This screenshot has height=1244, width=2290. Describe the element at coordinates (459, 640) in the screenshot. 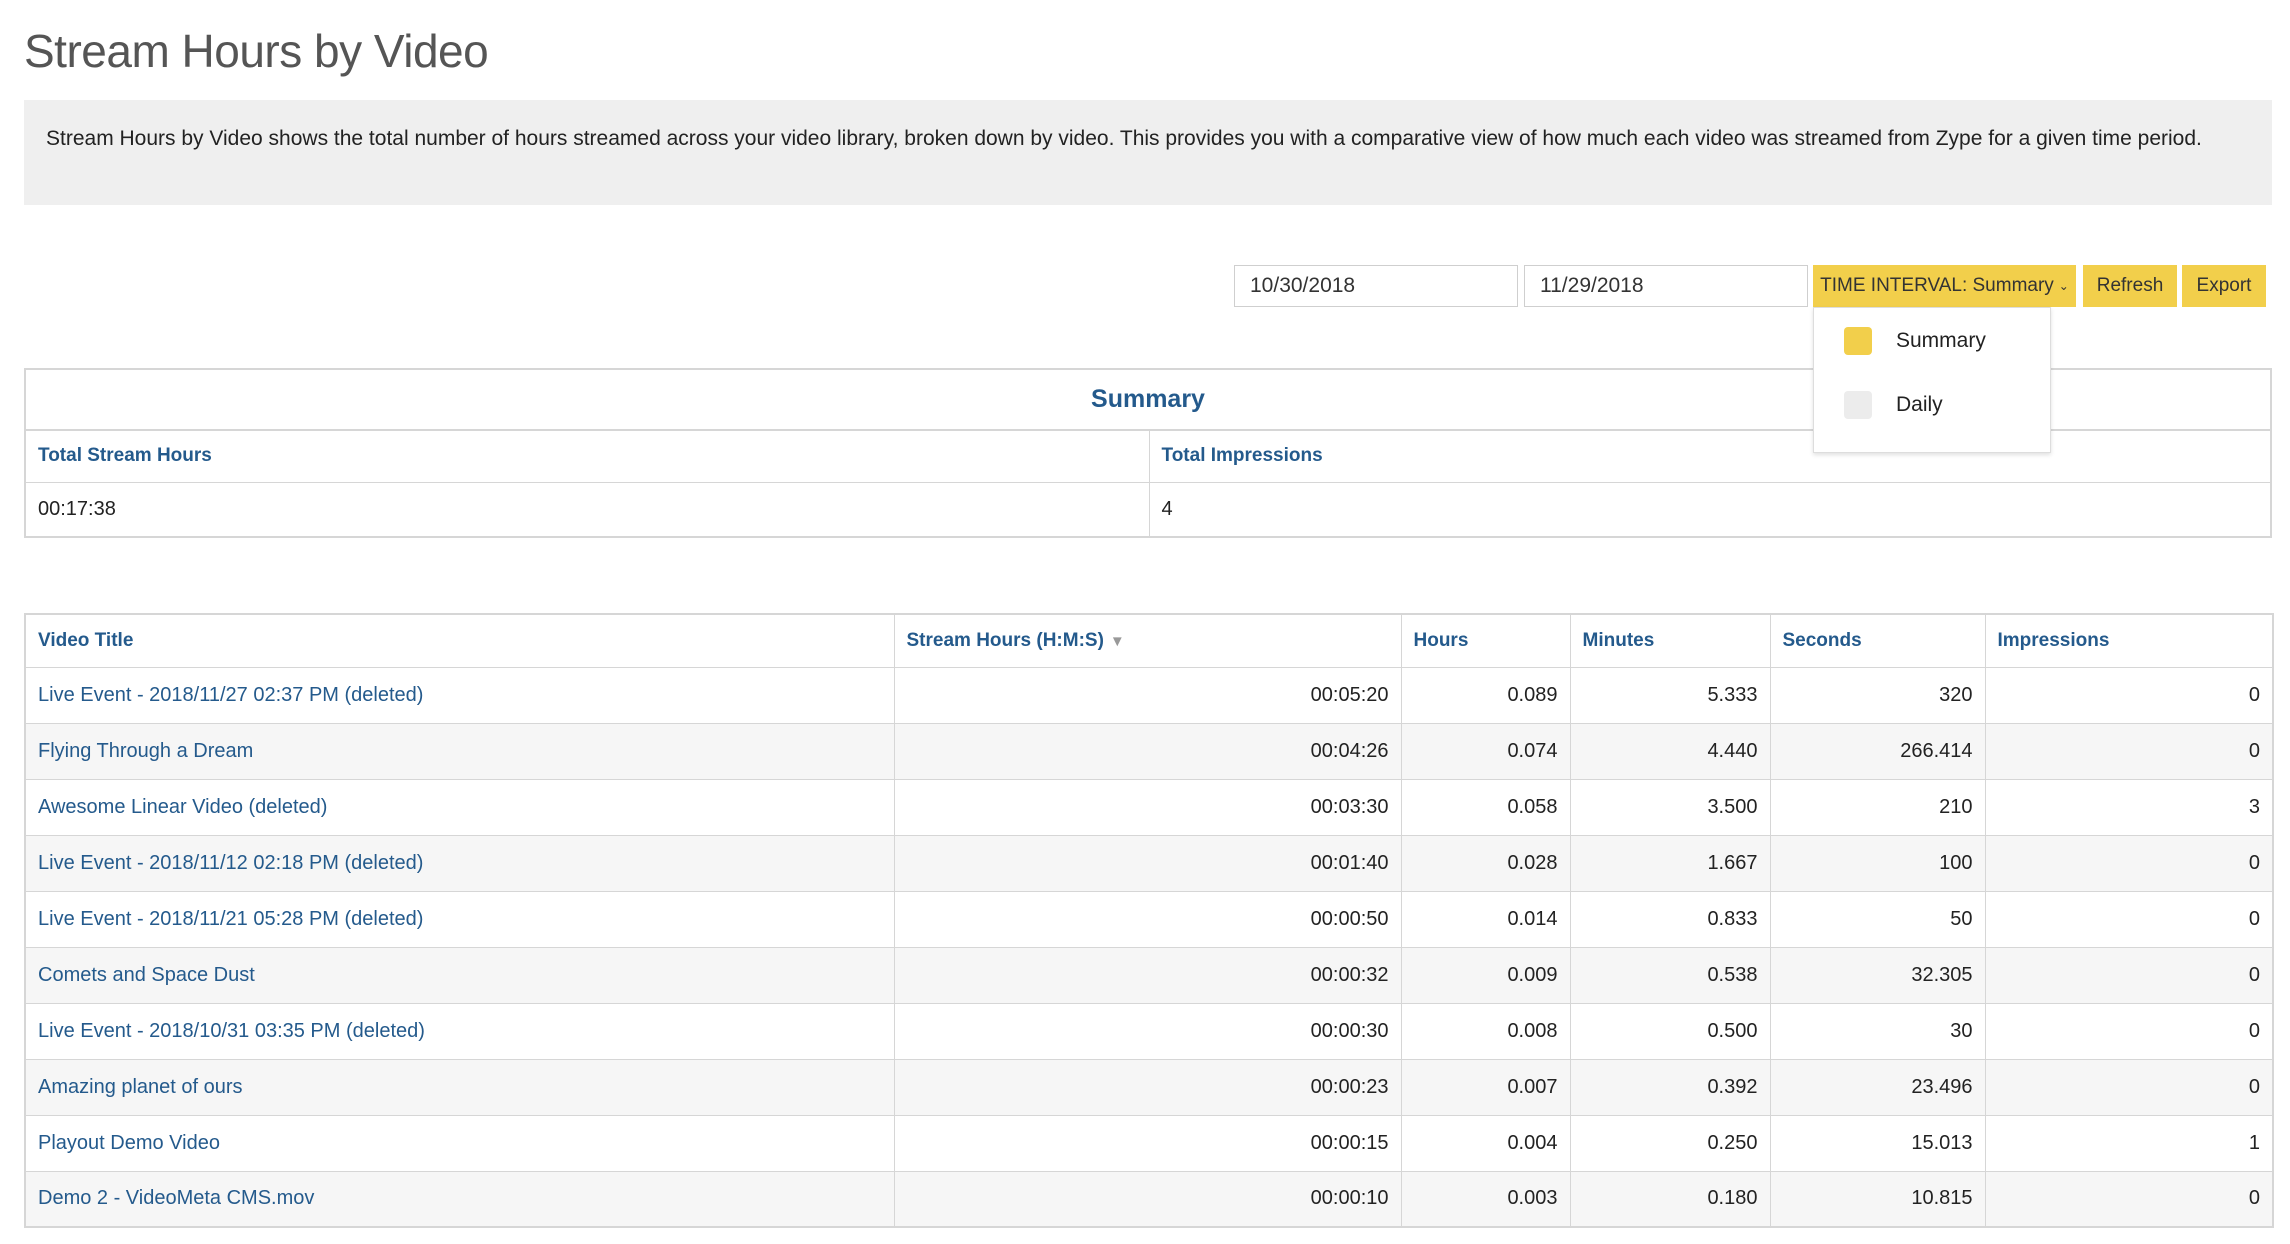

I see `column-header-video-title: Video Title` at that location.